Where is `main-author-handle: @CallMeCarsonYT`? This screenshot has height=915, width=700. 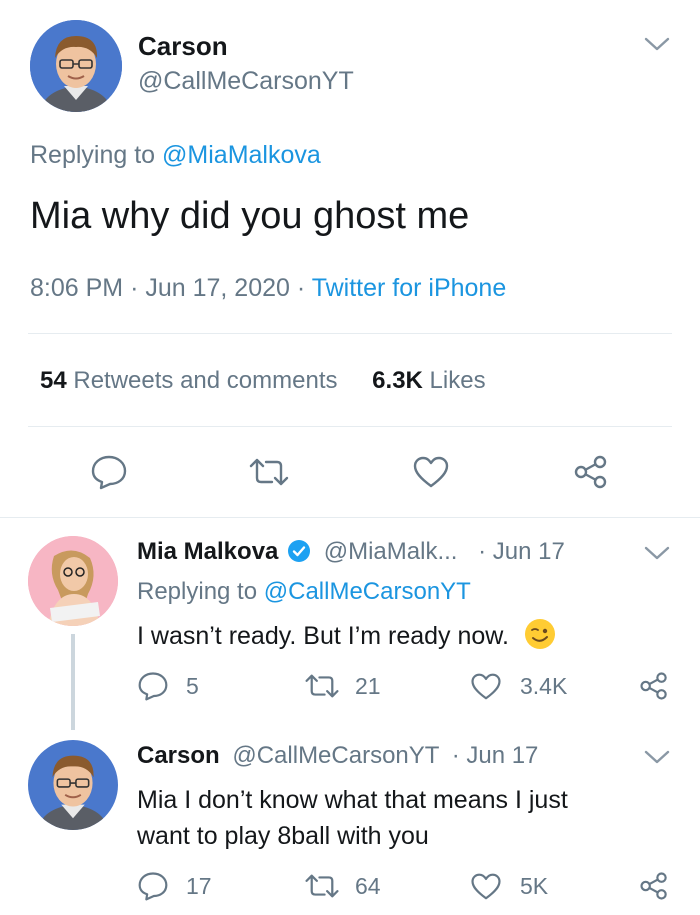 main-author-handle: @CallMeCarsonYT is located at coordinates (246, 81).